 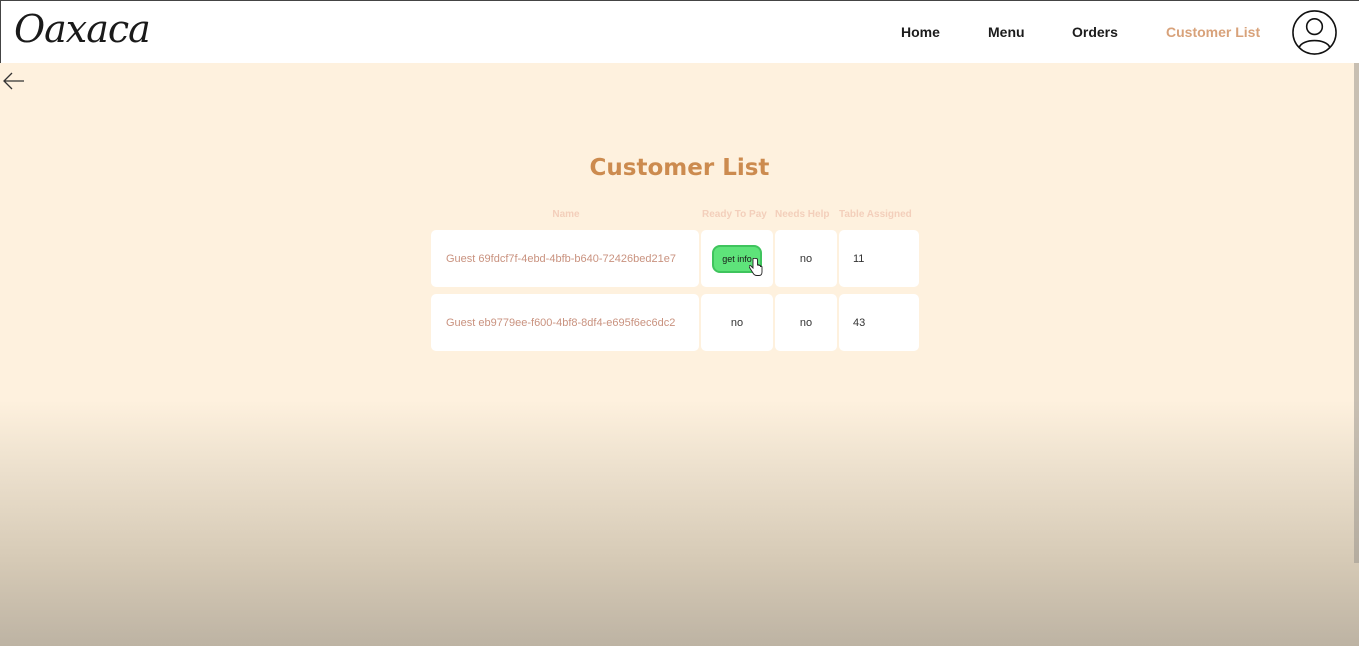 What do you see at coordinates (82, 29) in the screenshot?
I see `brand-logo: Oaxaca` at bounding box center [82, 29].